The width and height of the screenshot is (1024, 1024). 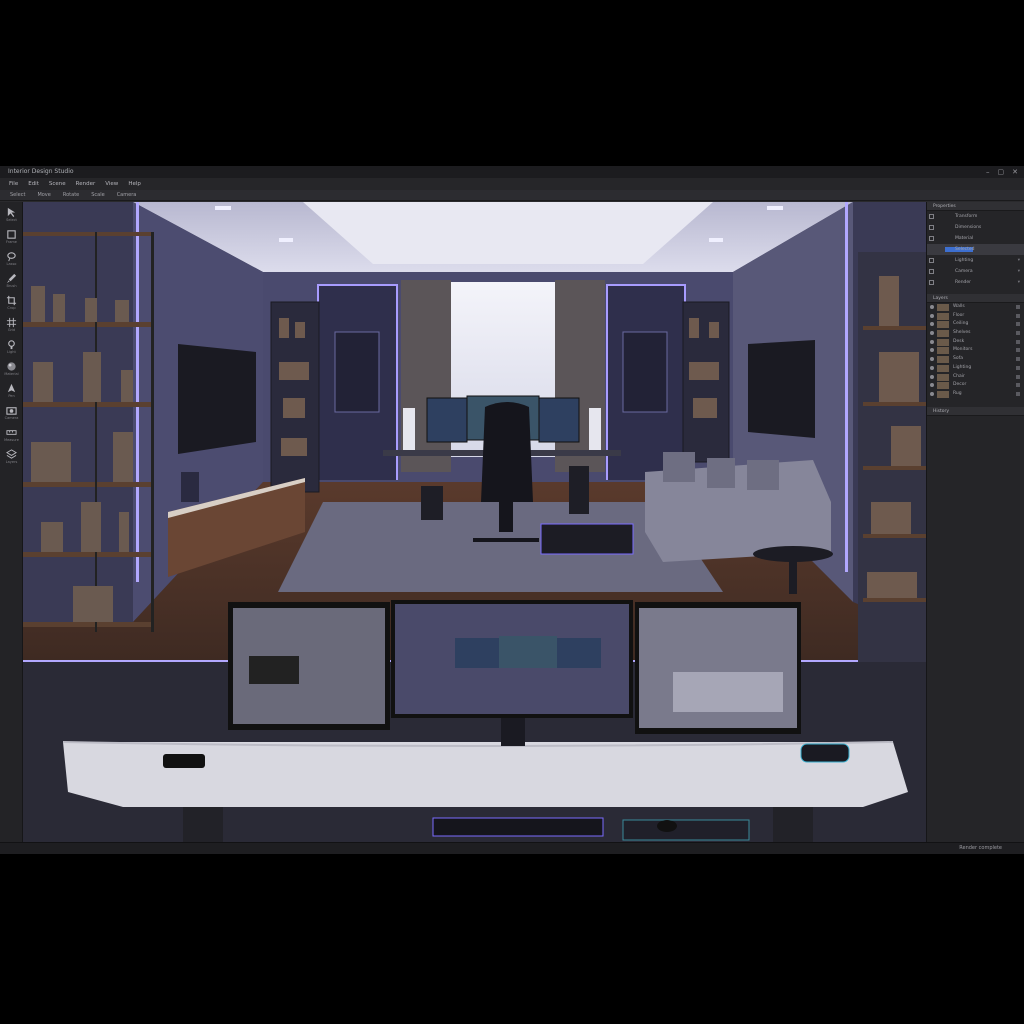 What do you see at coordinates (975, 342) in the screenshot?
I see `layer-item: Desk` at bounding box center [975, 342].